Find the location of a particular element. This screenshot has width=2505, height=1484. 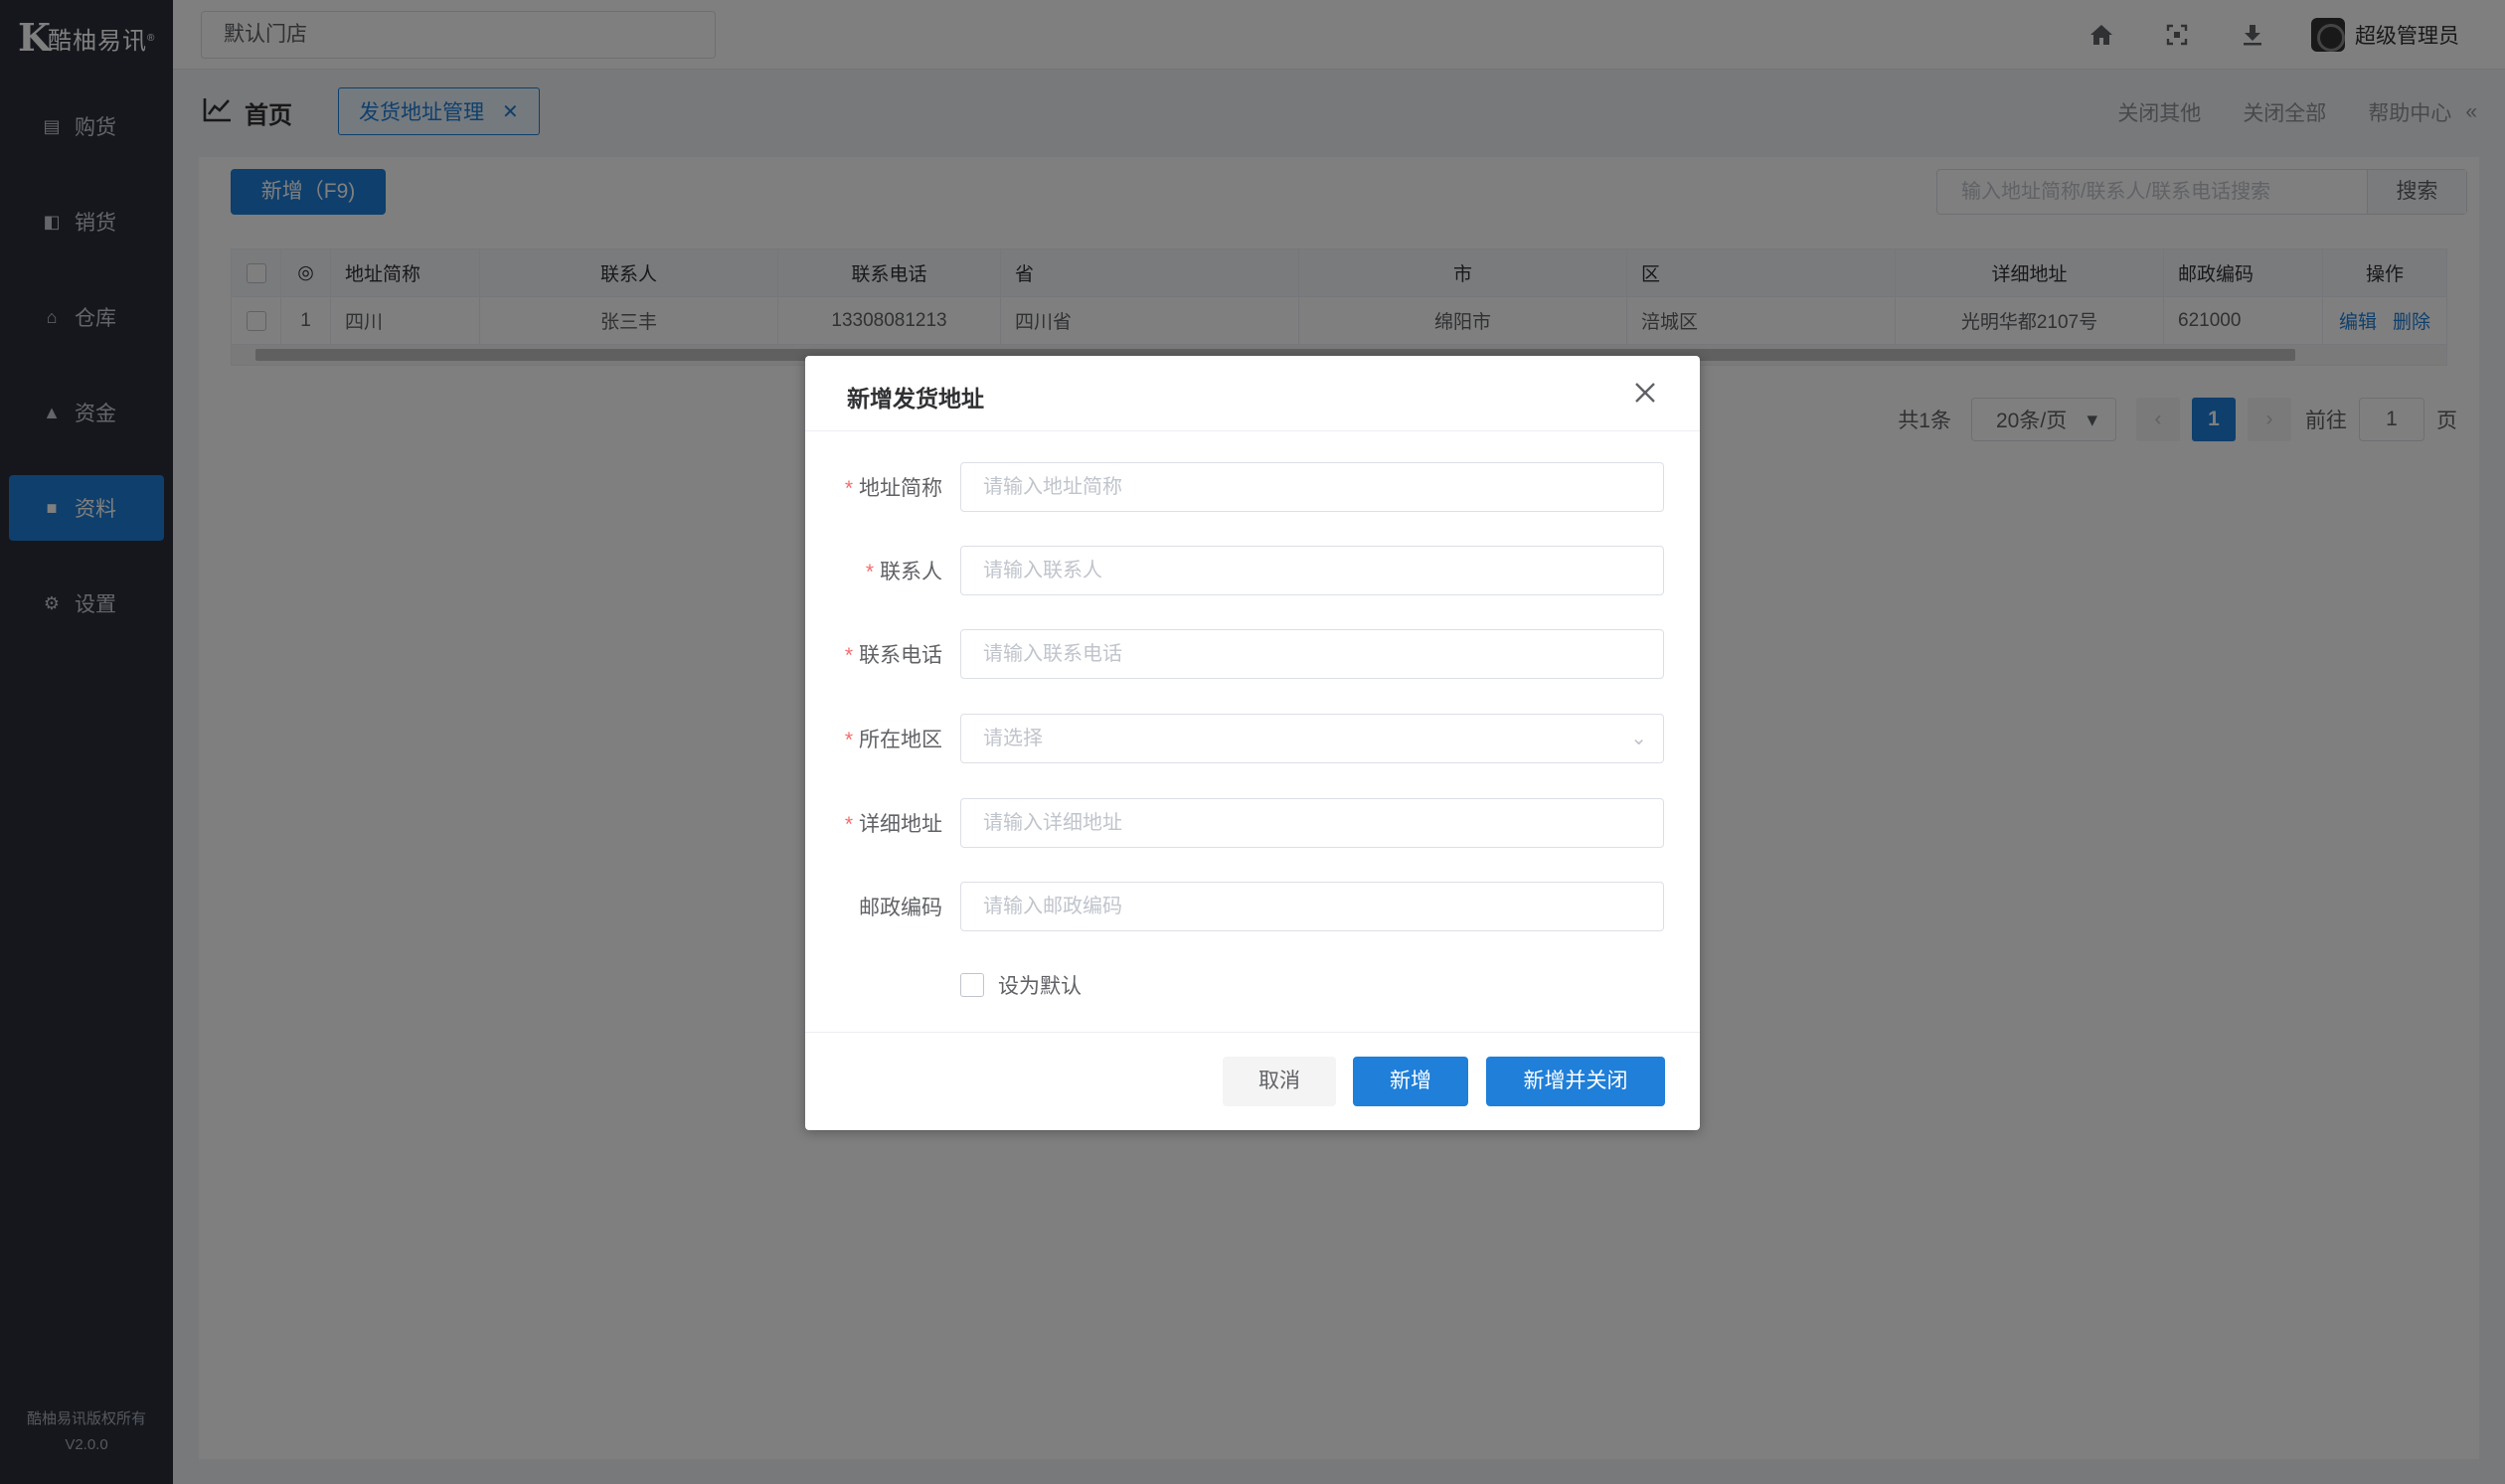

field-label: * 所在地区 is located at coordinates (873, 738).